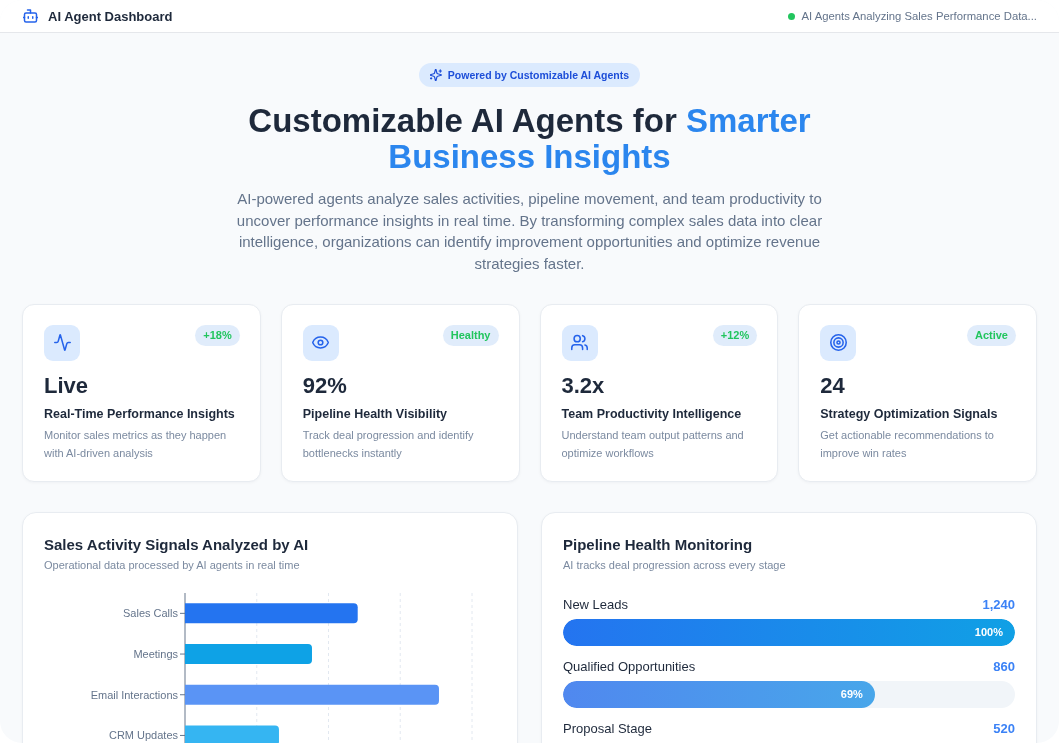 This screenshot has height=743, width=1059. Describe the element at coordinates (388, 444) in the screenshot. I see `metric-description: Track deal progression and identify bottlenecks instantly` at that location.